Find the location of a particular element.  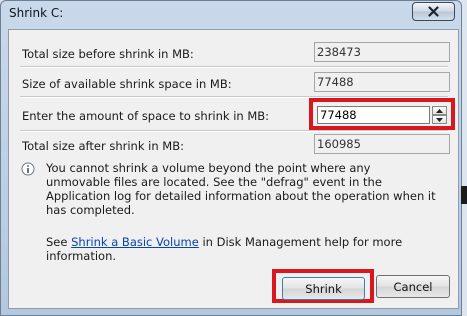

total-before-label: Total size before shrink in MB: is located at coordinates (108, 54).